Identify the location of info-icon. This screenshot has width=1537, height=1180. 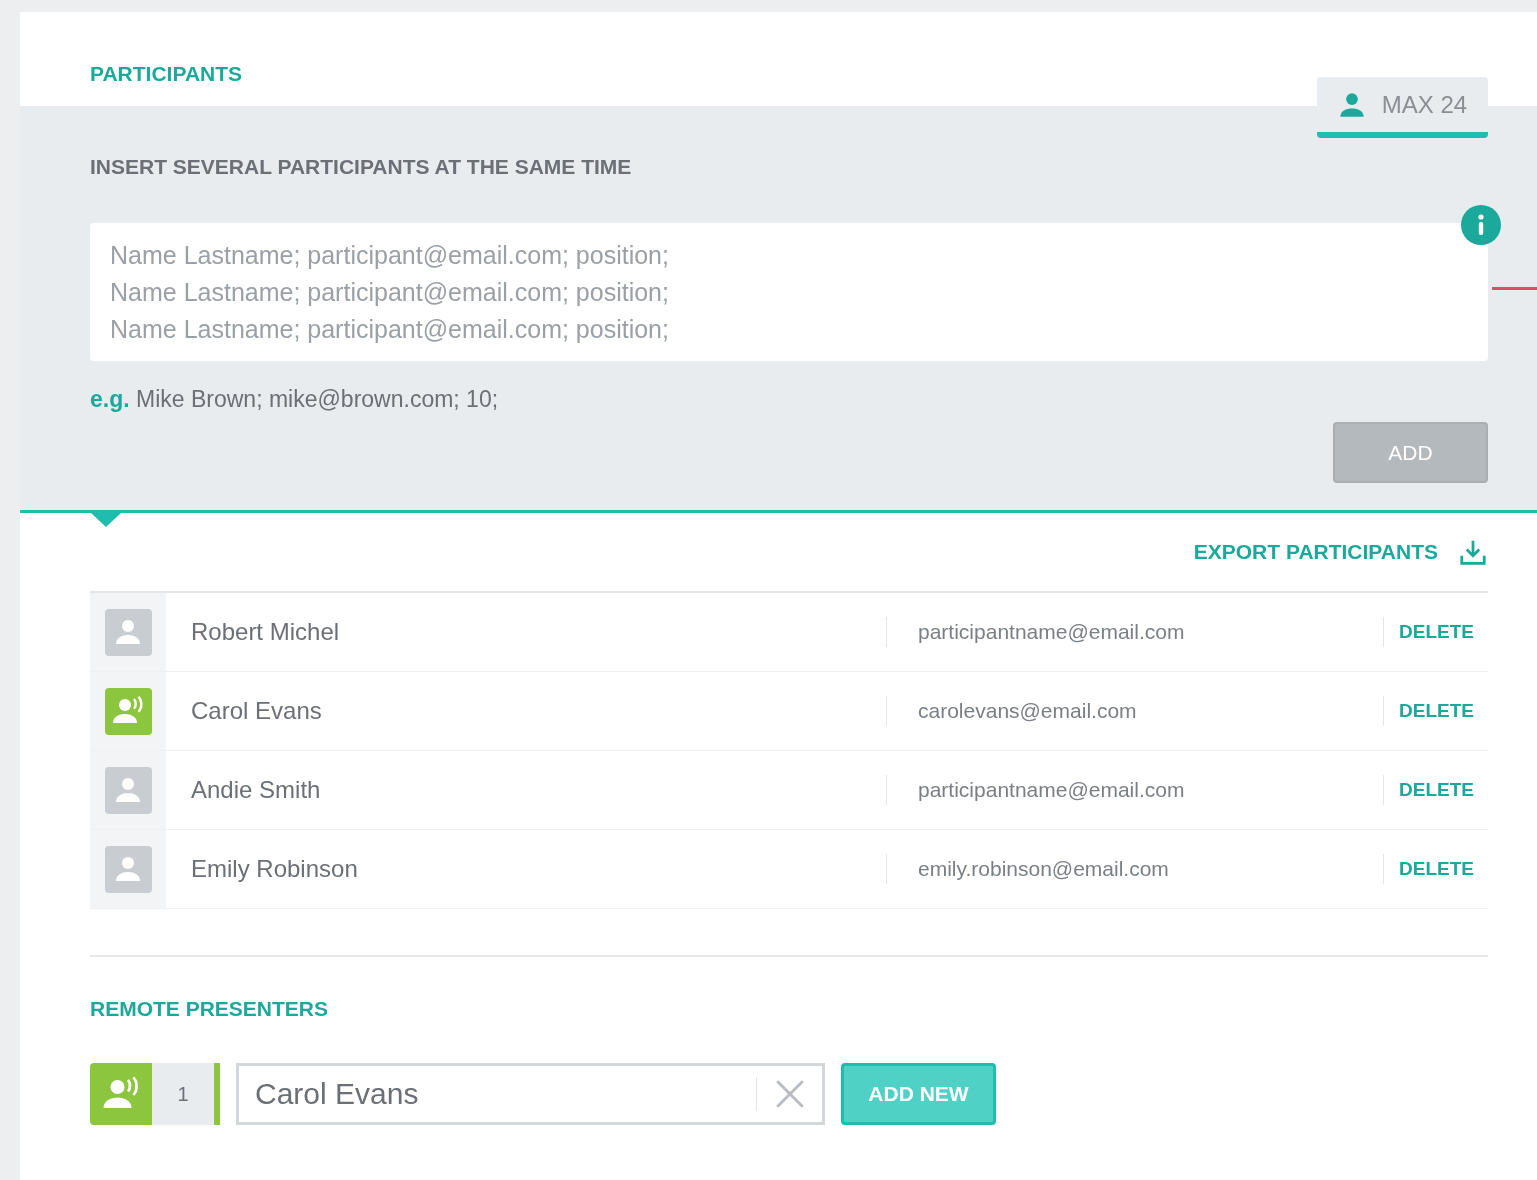
(1481, 224).